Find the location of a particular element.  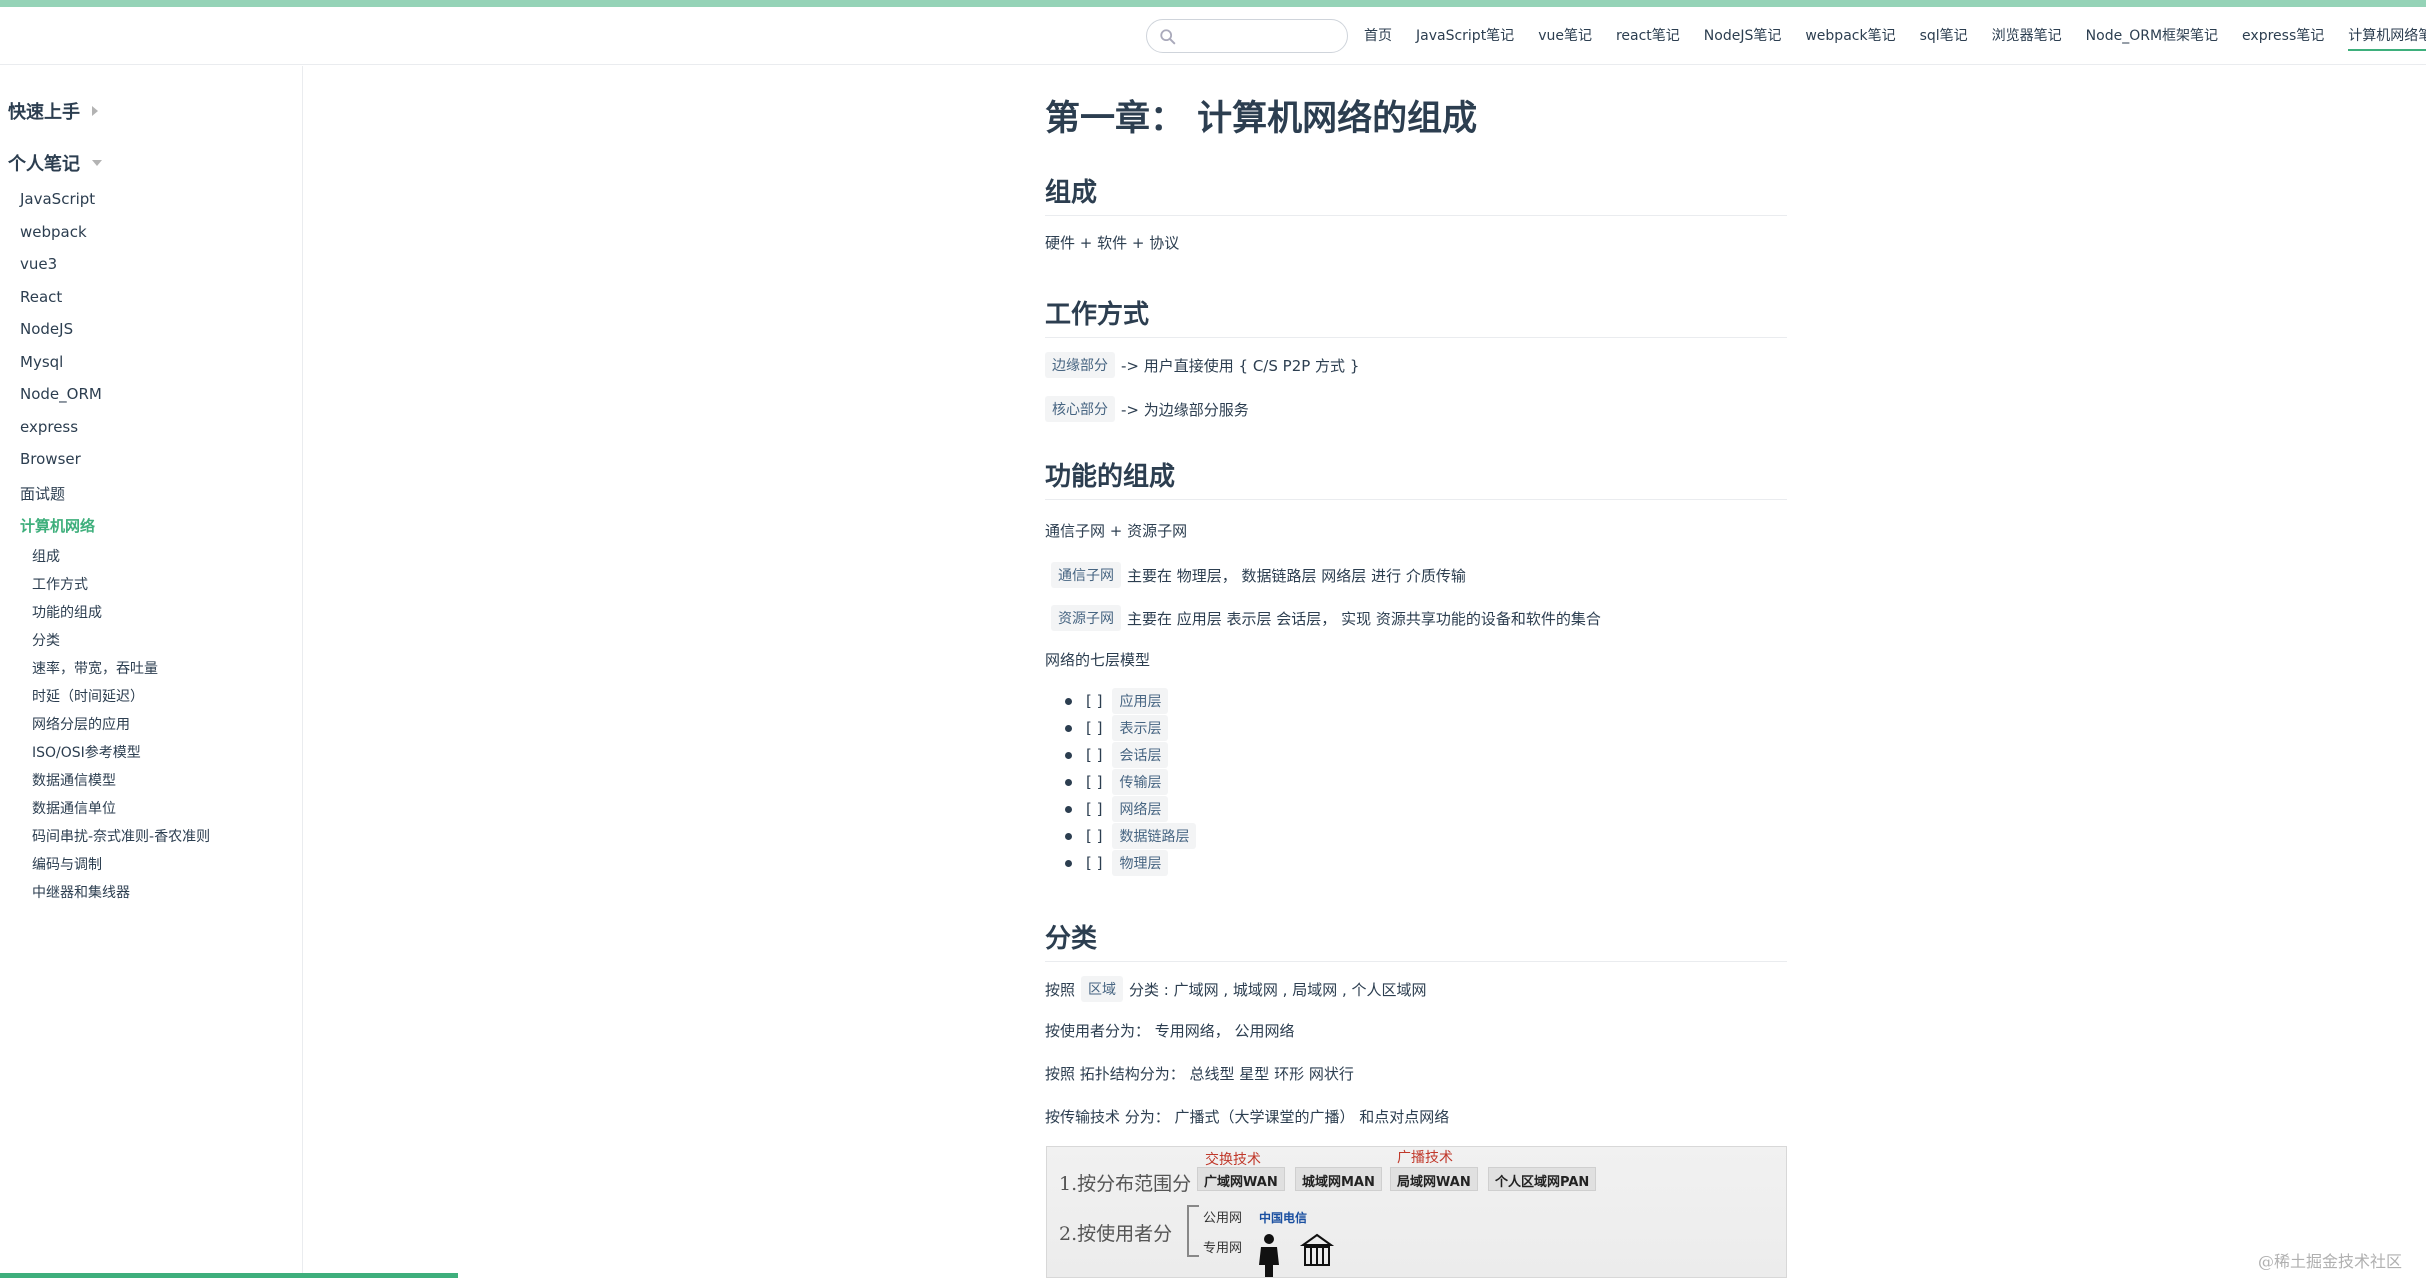

figure-red-label: 交换技术 is located at coordinates (1233, 1160).